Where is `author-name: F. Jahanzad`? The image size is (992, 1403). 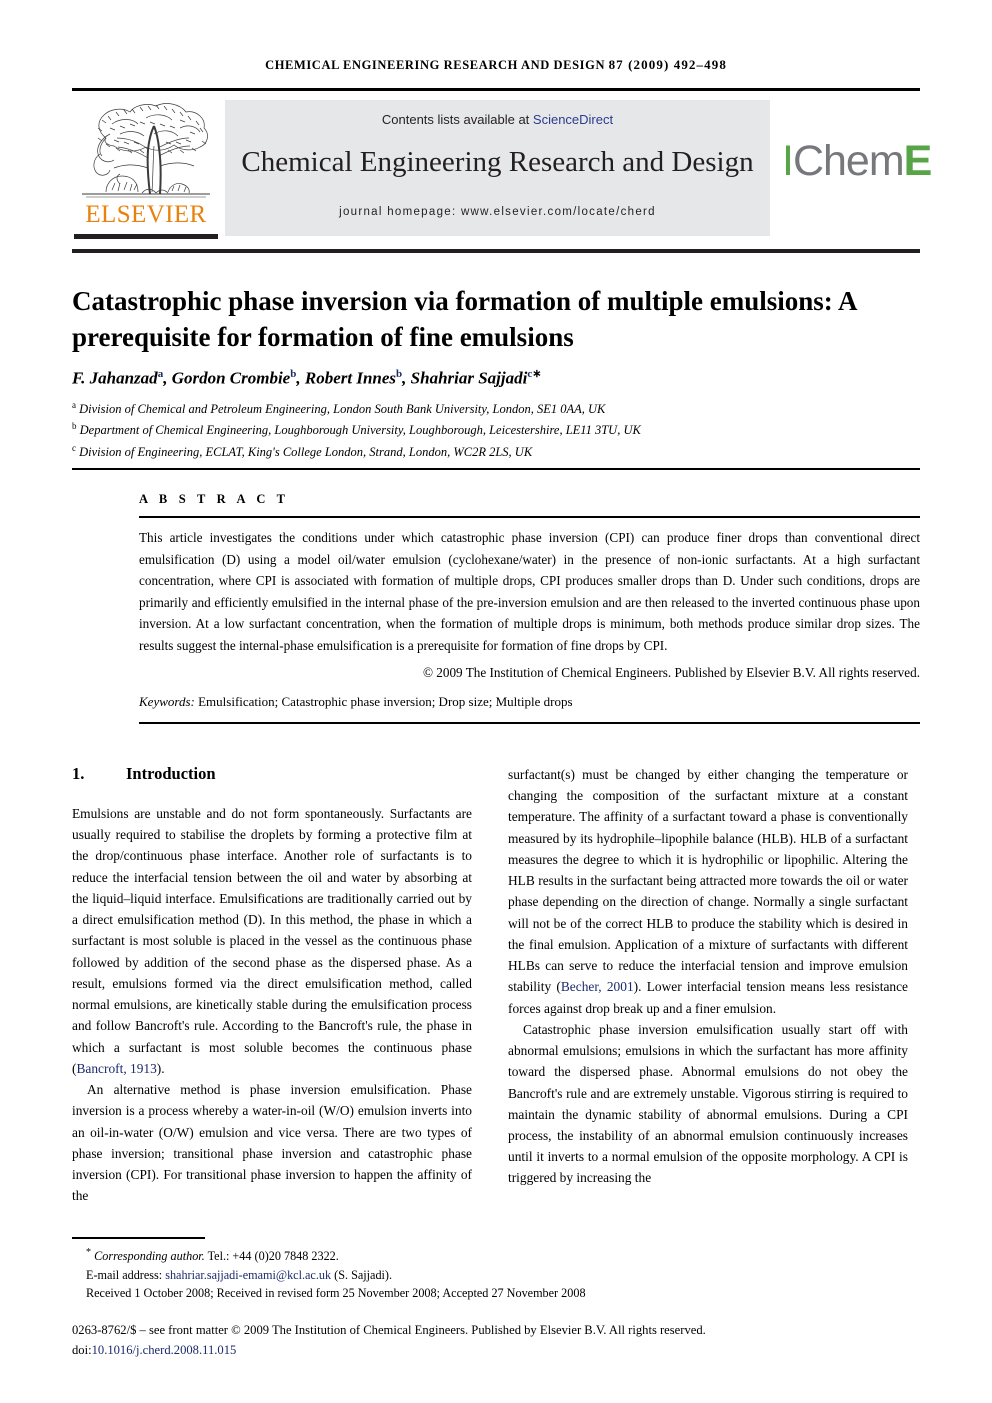
author-name: F. Jahanzad is located at coordinates (115, 378).